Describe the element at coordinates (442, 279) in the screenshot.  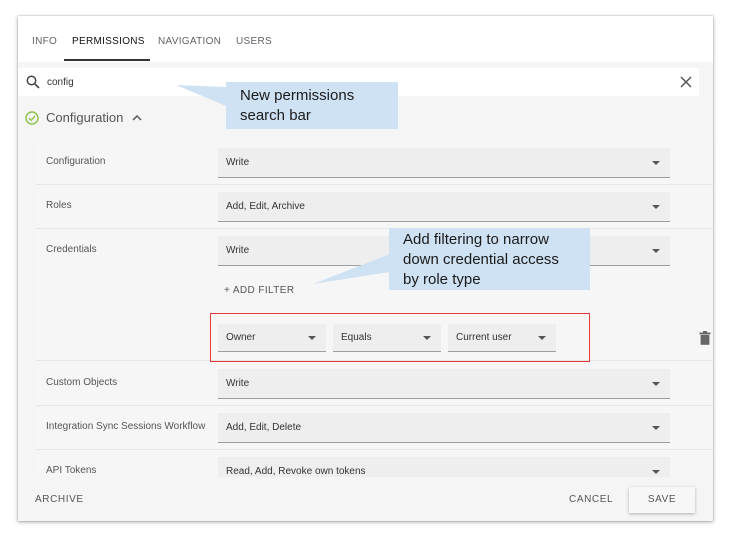
I see `callout-line: by role type` at that location.